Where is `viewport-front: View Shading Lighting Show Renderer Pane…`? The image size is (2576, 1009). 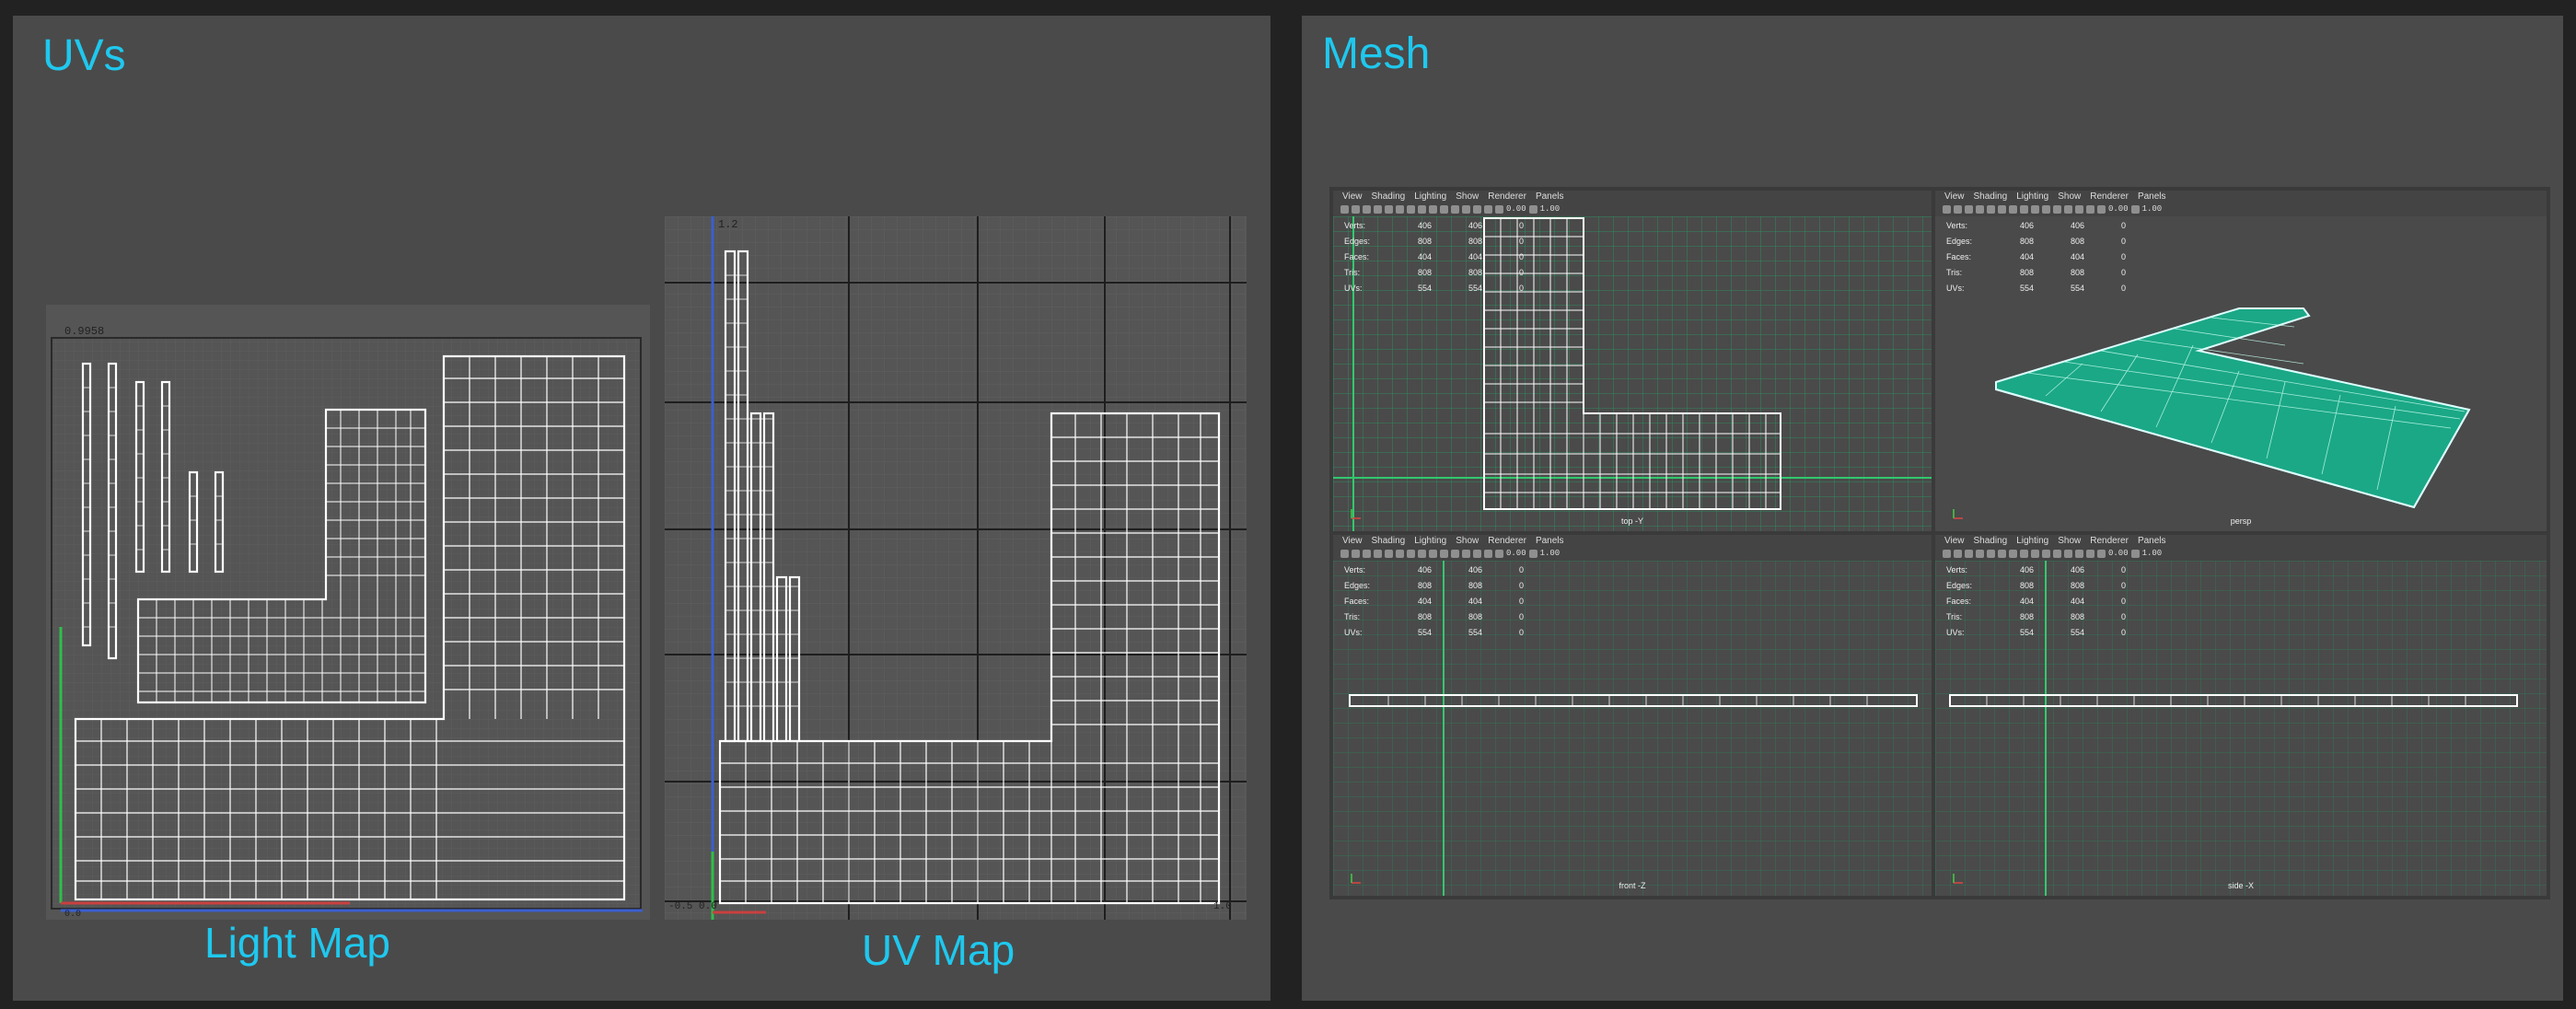 viewport-front: View Shading Lighting Show Renderer Pane… is located at coordinates (1632, 715).